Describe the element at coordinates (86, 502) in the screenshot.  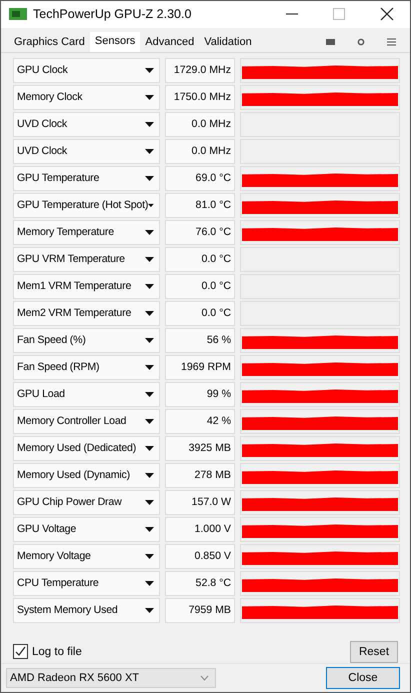
I see `sensor-dropdown: GPU Chip Power Draw` at that location.